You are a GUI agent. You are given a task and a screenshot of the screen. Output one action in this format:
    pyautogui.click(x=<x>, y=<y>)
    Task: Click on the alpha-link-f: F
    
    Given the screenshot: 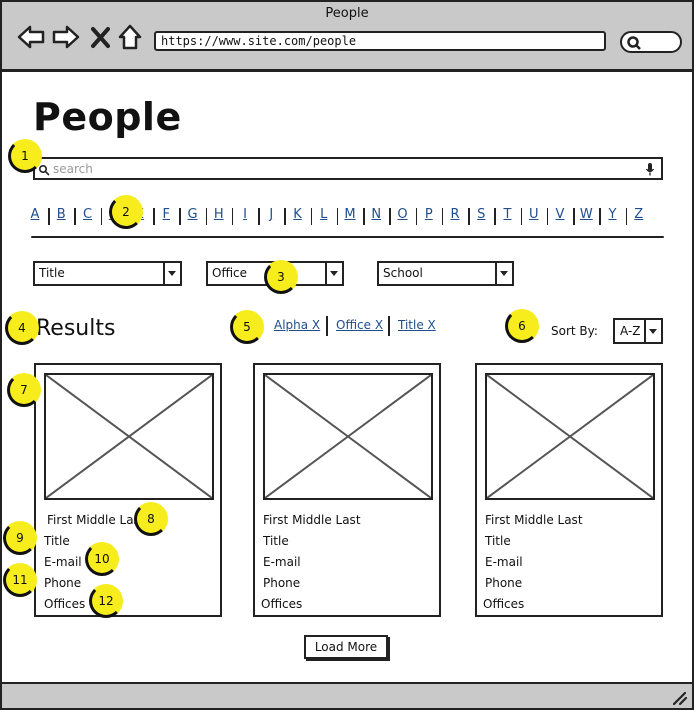 What is the action you would take?
    pyautogui.click(x=166, y=214)
    